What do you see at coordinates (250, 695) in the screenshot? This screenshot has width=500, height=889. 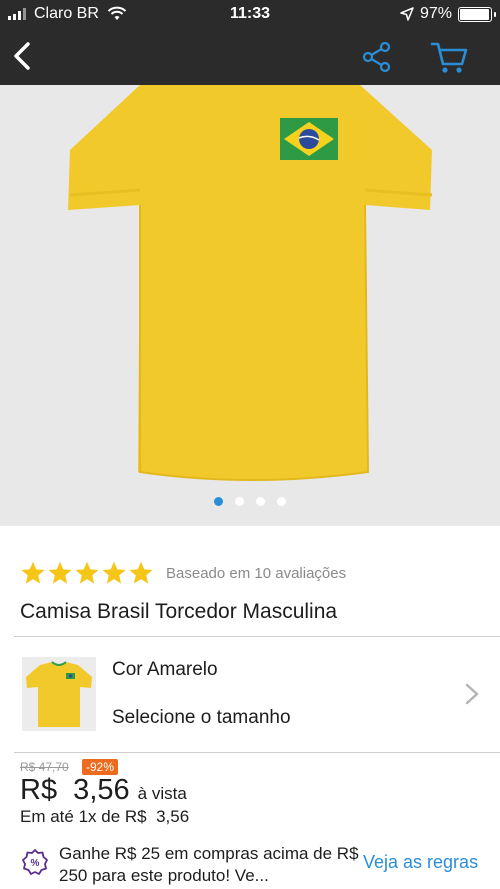 I see `variant-selector: Cor Amarelo Selecione o tamanho` at bounding box center [250, 695].